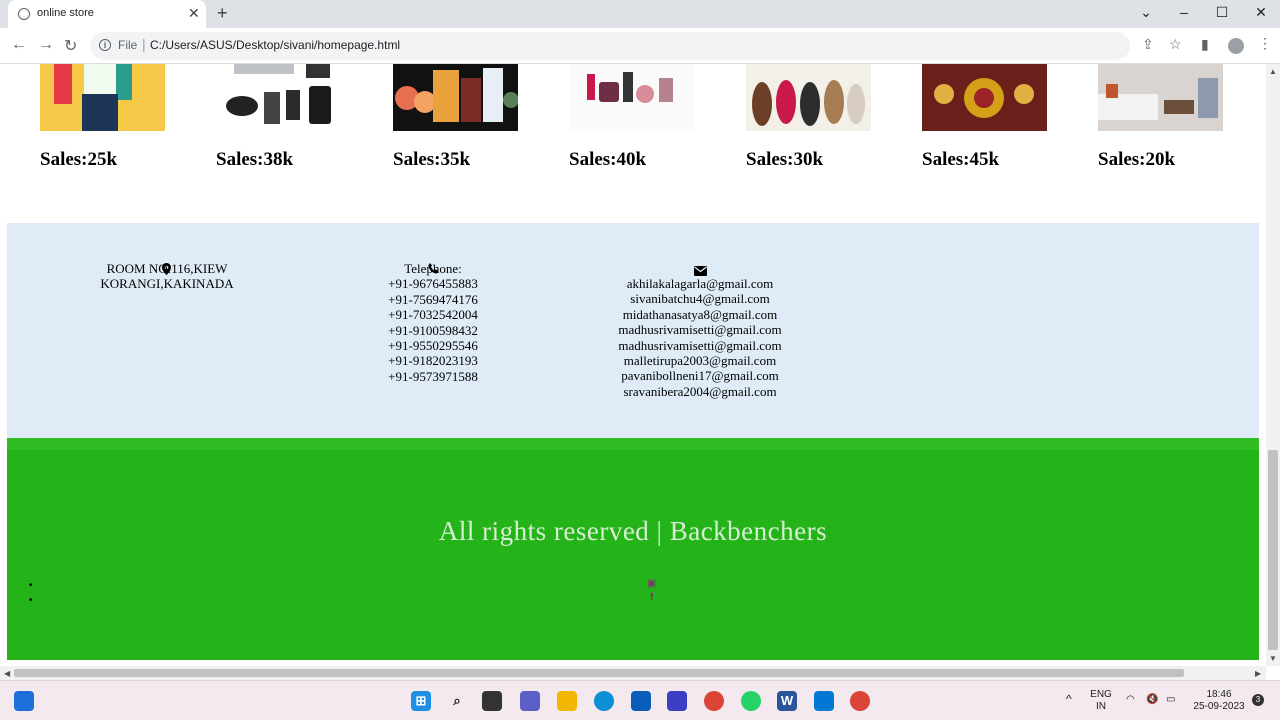 The height and width of the screenshot is (720, 1280). What do you see at coordinates (1205, 44) in the screenshot?
I see `side-panel-icon: ▮` at bounding box center [1205, 44].